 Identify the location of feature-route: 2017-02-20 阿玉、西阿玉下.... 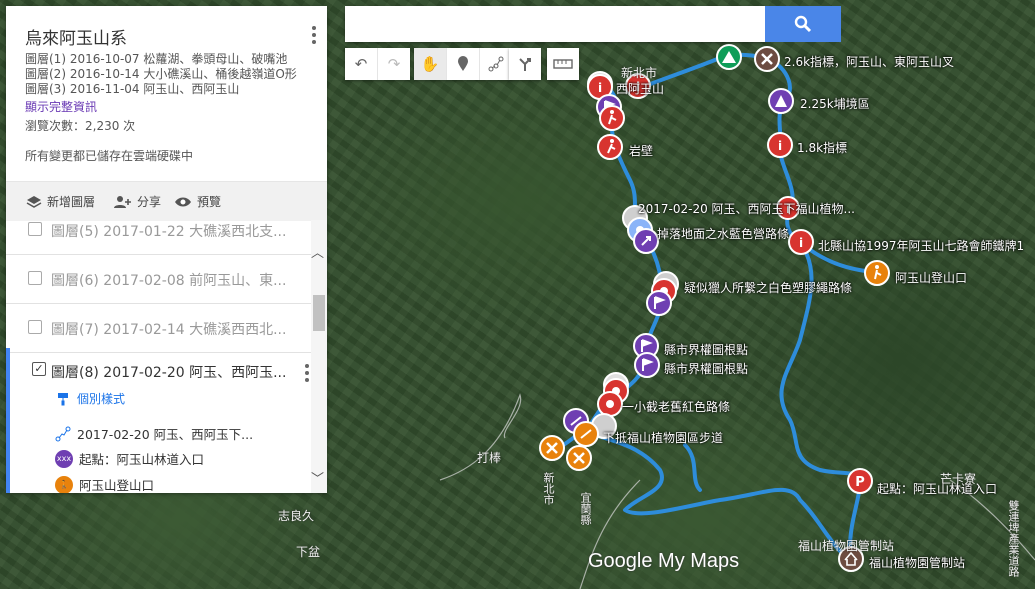
(154, 433).